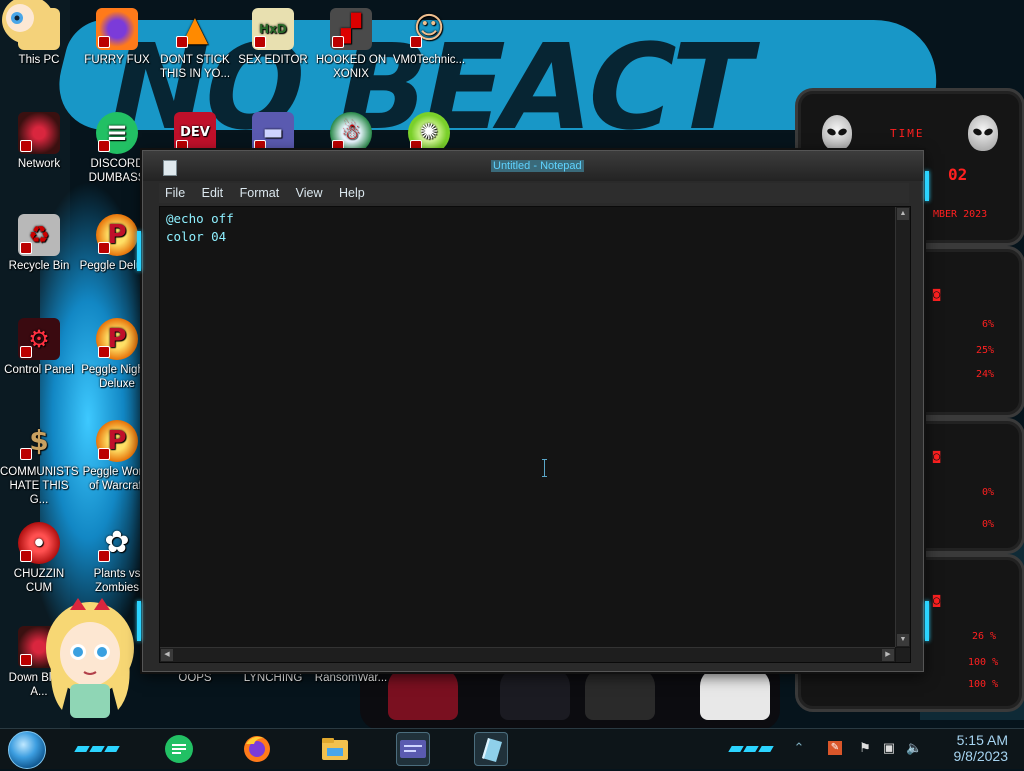  Describe the element at coordinates (958, 174) in the screenshot. I see `clock-value: 02` at that location.